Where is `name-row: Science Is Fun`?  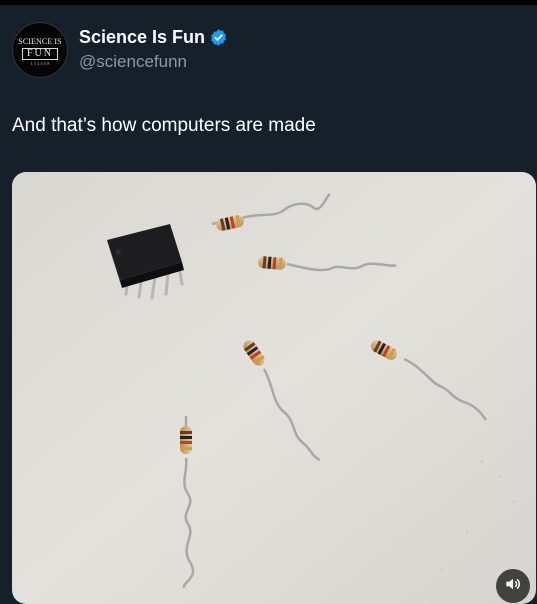 name-row: Science Is Fun is located at coordinates (153, 37).